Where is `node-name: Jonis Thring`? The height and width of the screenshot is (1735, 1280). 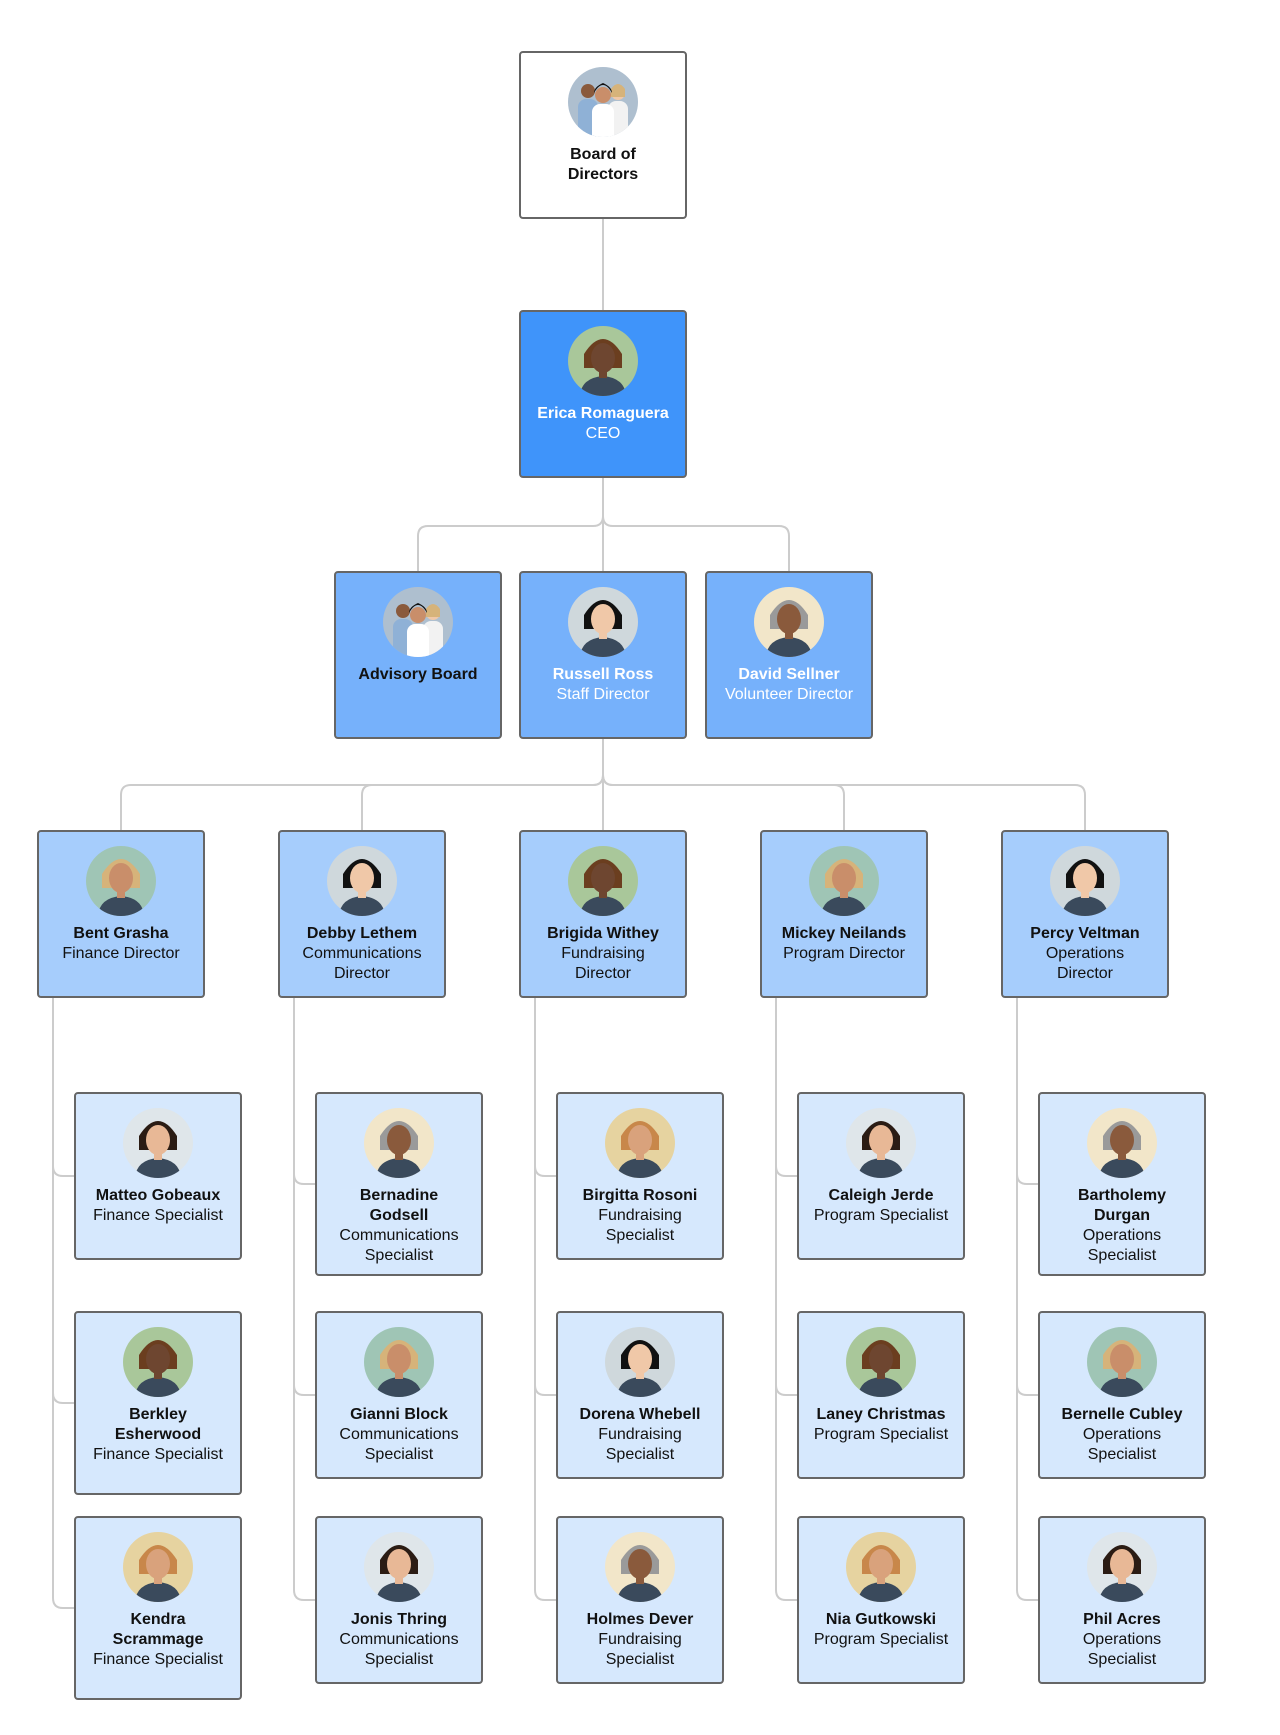
node-name: Jonis Thring is located at coordinates (399, 1619).